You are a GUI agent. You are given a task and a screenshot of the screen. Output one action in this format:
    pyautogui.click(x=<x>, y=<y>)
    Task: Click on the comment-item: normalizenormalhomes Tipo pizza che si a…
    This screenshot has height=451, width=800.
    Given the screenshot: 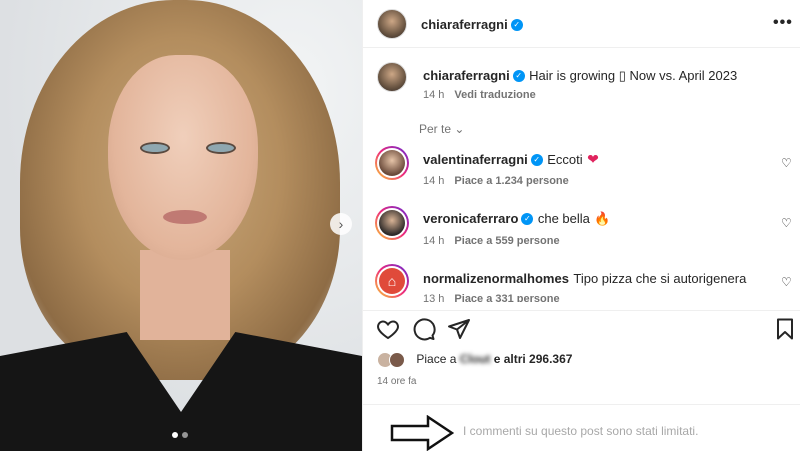 What is the action you would take?
    pyautogui.click(x=584, y=279)
    